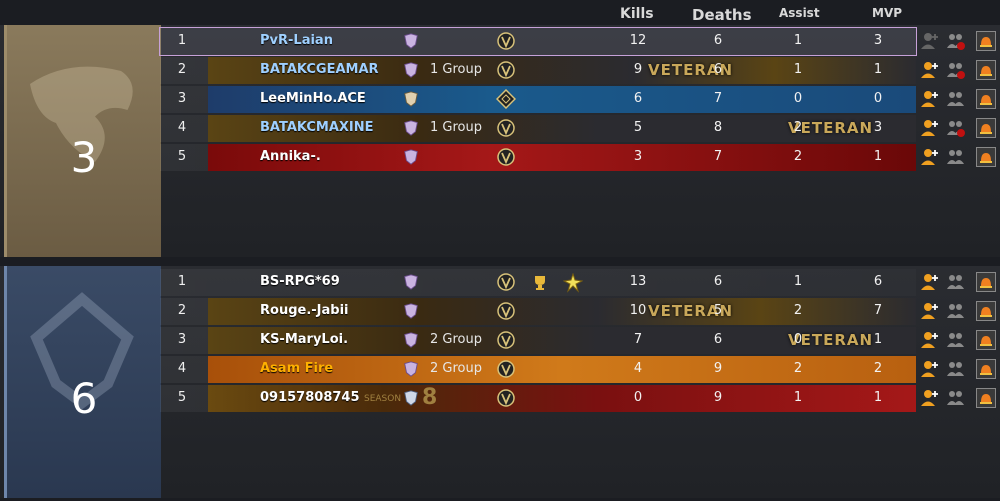  Describe the element at coordinates (304, 310) in the screenshot. I see `player-name: Rouge.-Jabii` at that location.